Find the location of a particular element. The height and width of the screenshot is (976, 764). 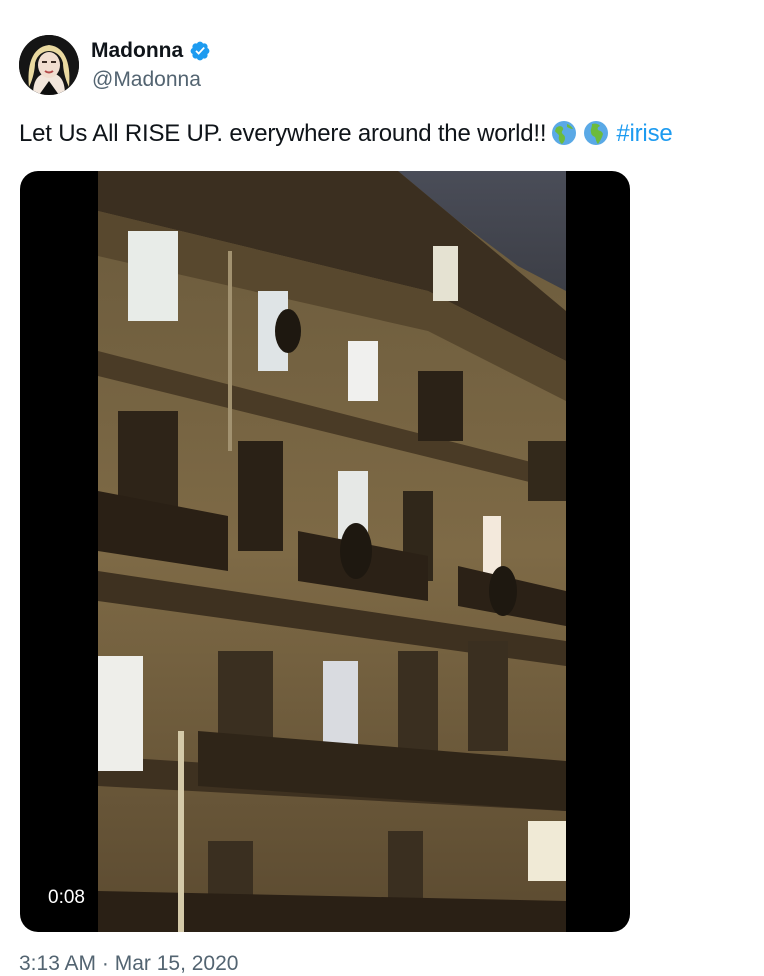

display-name: Madonna is located at coordinates (137, 51).